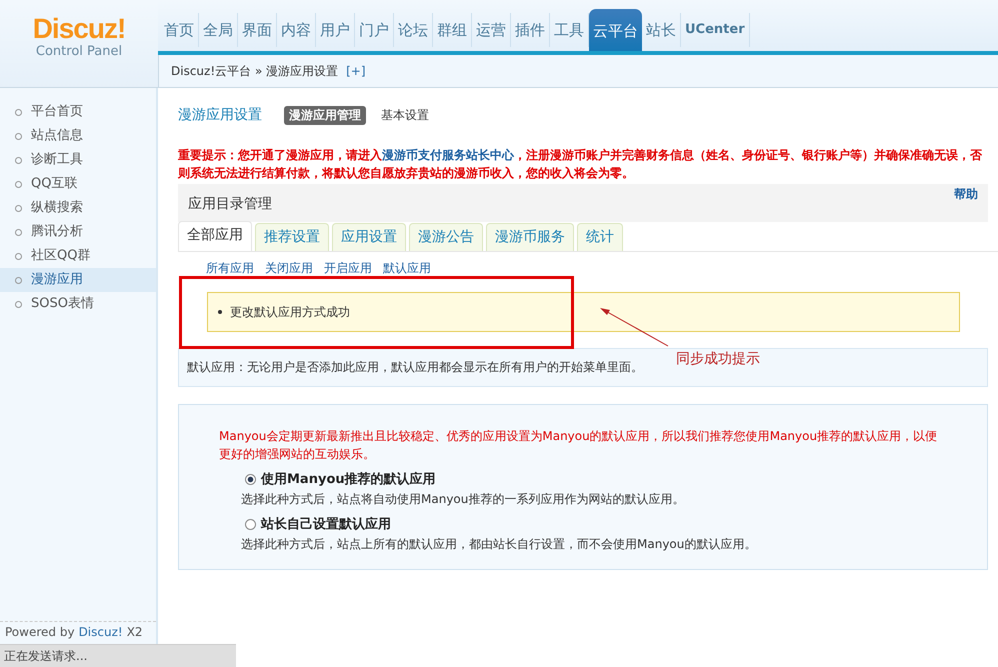  I want to click on powered-by-text: Powered by, so click(40, 632).